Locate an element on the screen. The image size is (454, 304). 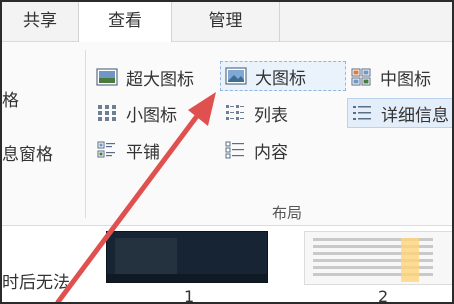
layout-extra-large-icons: 超大图标 is located at coordinates (158, 77).